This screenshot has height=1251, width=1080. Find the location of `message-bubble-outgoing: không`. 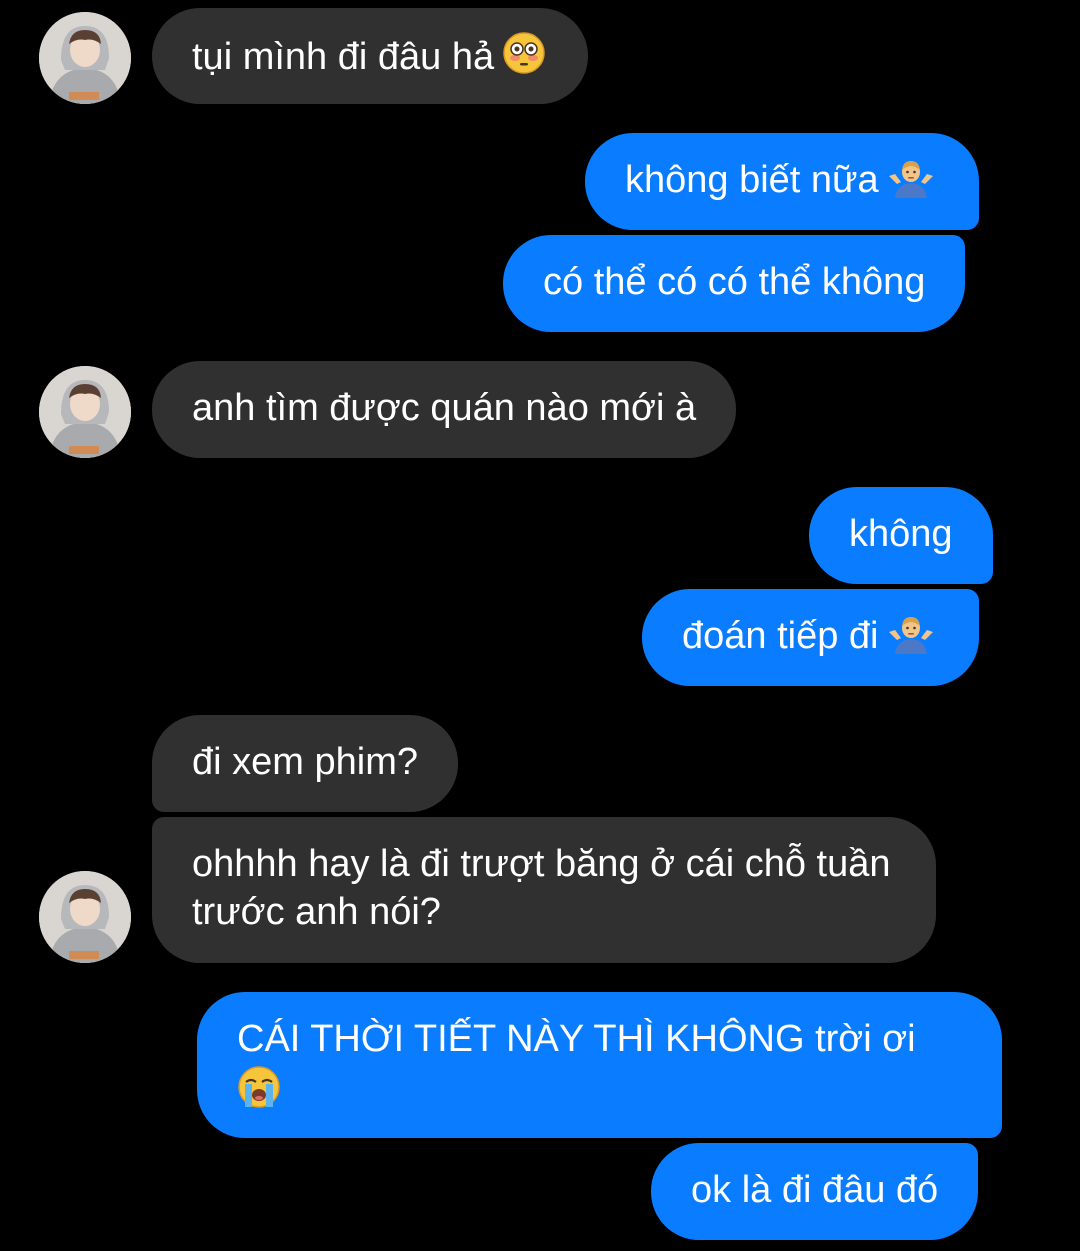

message-bubble-outgoing: không is located at coordinates (901, 535).